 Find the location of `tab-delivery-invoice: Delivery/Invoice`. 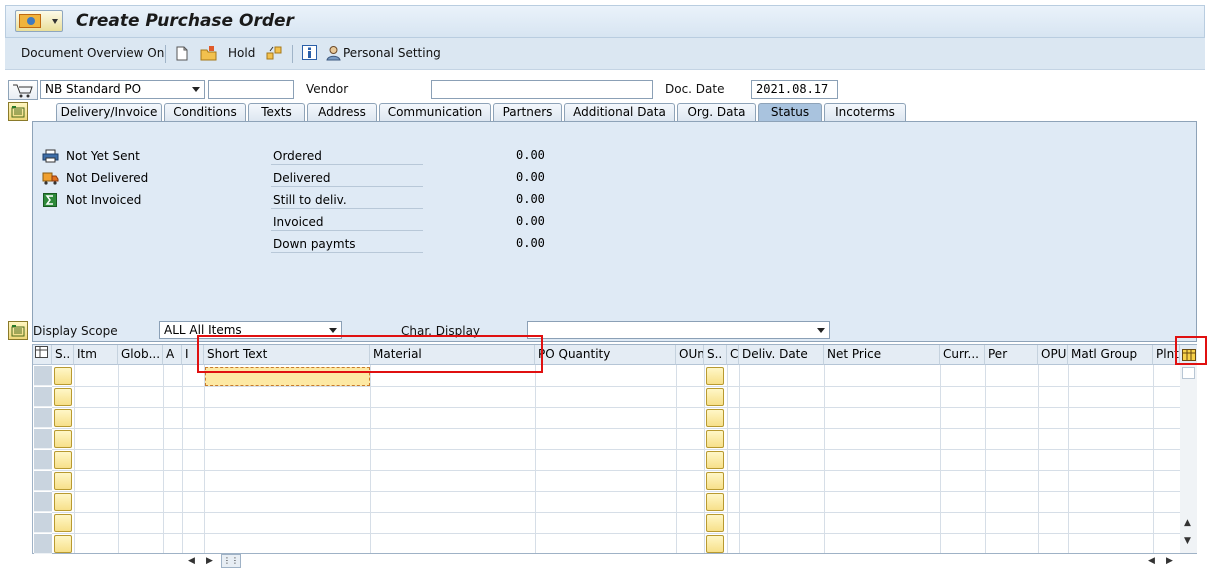

tab-delivery-invoice: Delivery/Invoice is located at coordinates (109, 112).